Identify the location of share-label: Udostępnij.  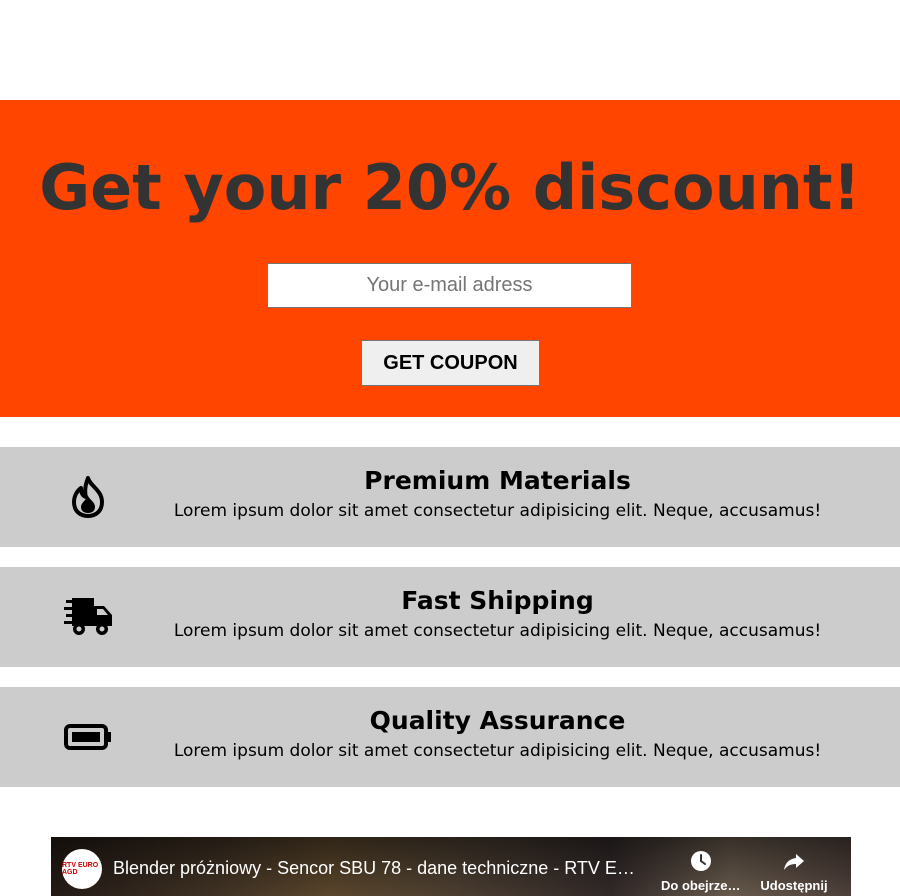
(794, 885).